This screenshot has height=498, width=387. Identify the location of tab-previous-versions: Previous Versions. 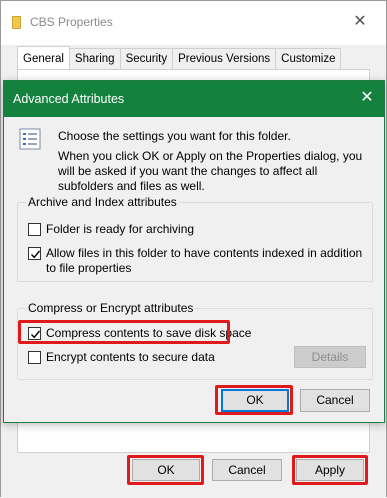
(224, 59).